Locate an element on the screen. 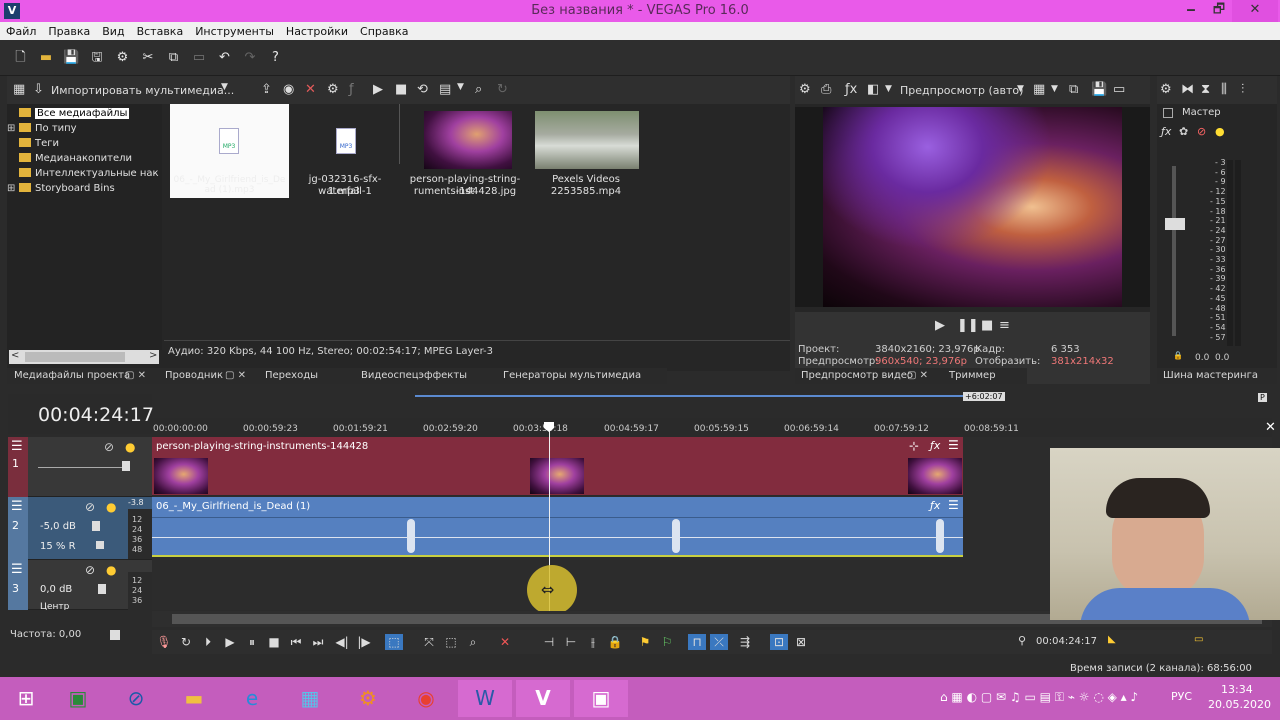  close-button: ✕ is located at coordinates (1255, 11).